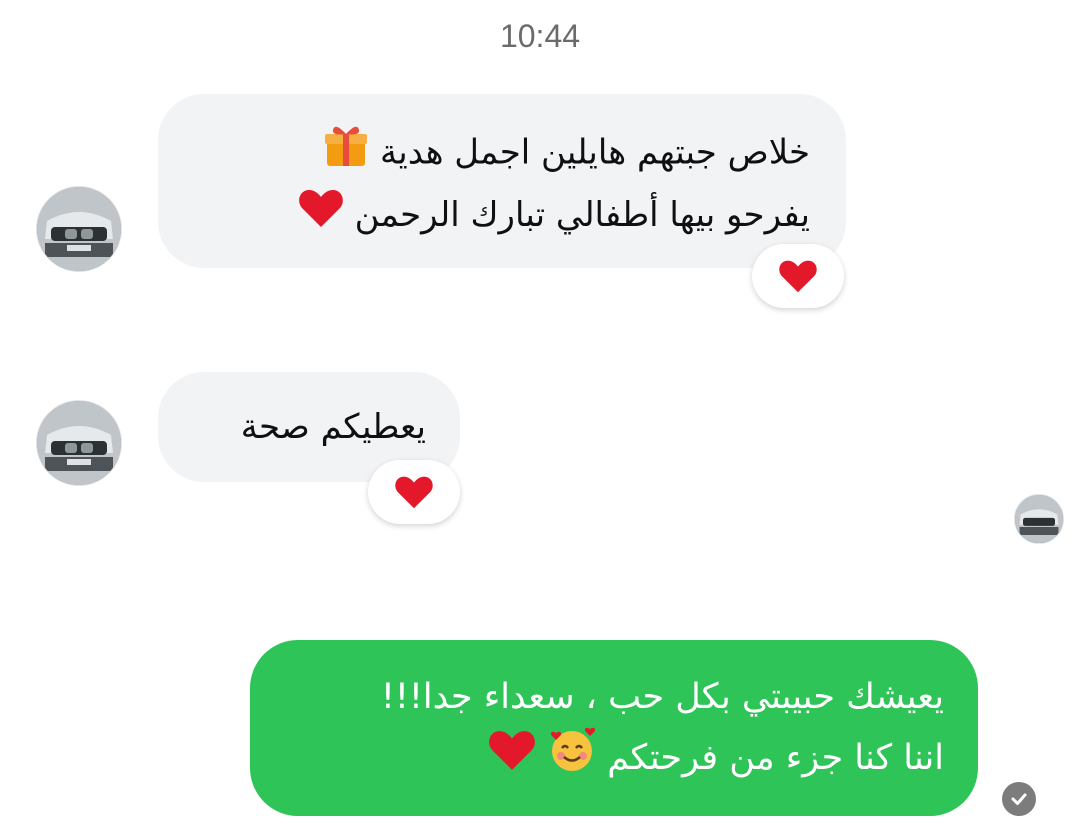 Image resolution: width=1080 pixels, height=828 pixels. Describe the element at coordinates (346, 154) in the screenshot. I see `wrapped-gift-icon` at that location.